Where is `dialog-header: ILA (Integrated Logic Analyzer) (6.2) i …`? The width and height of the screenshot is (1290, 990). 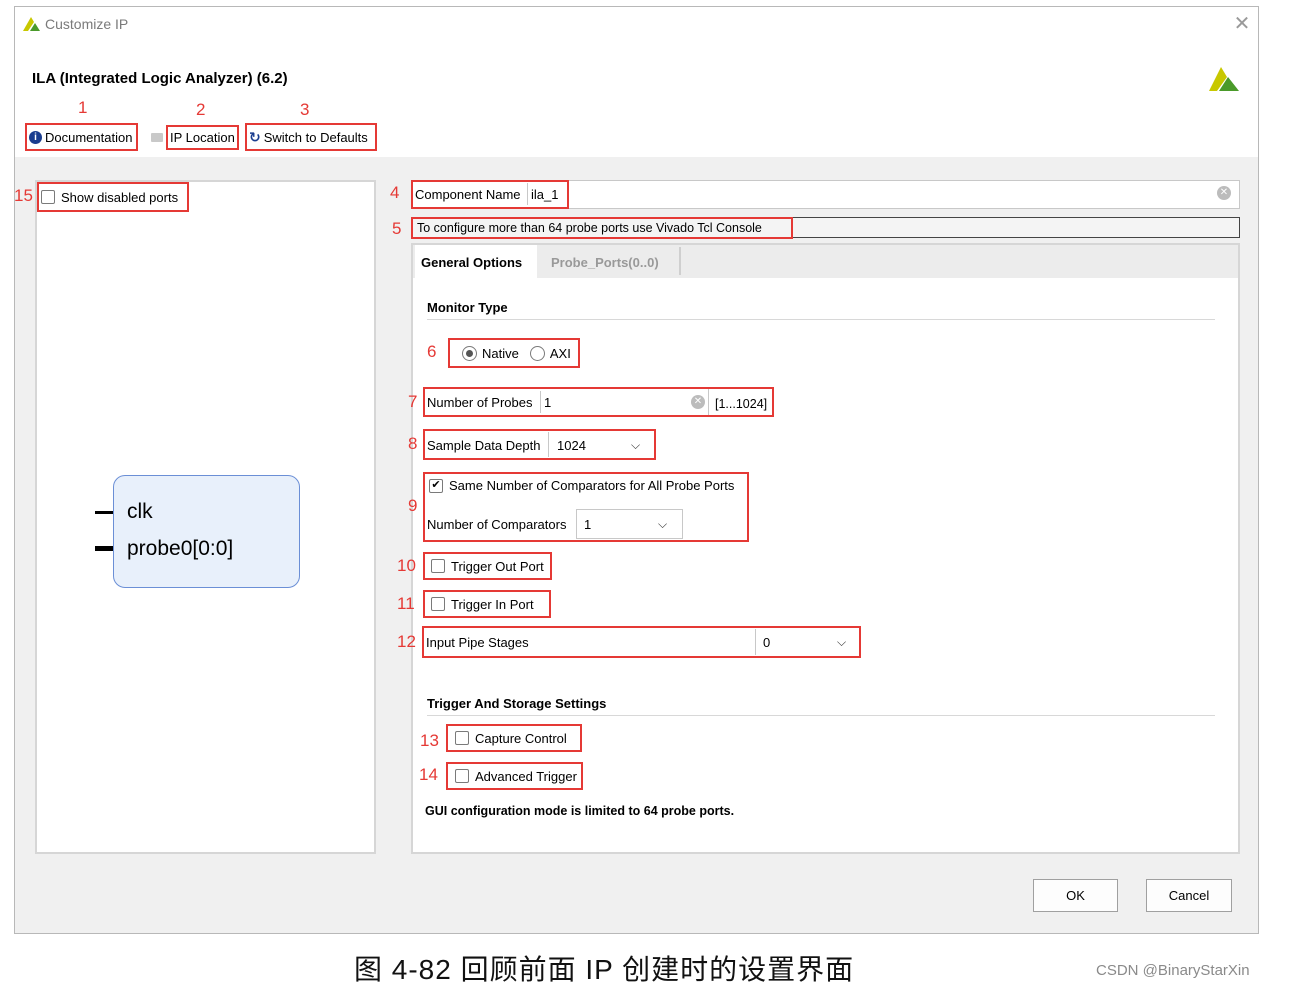 dialog-header: ILA (Integrated Logic Analyzer) (6.2) i … is located at coordinates (636, 99).